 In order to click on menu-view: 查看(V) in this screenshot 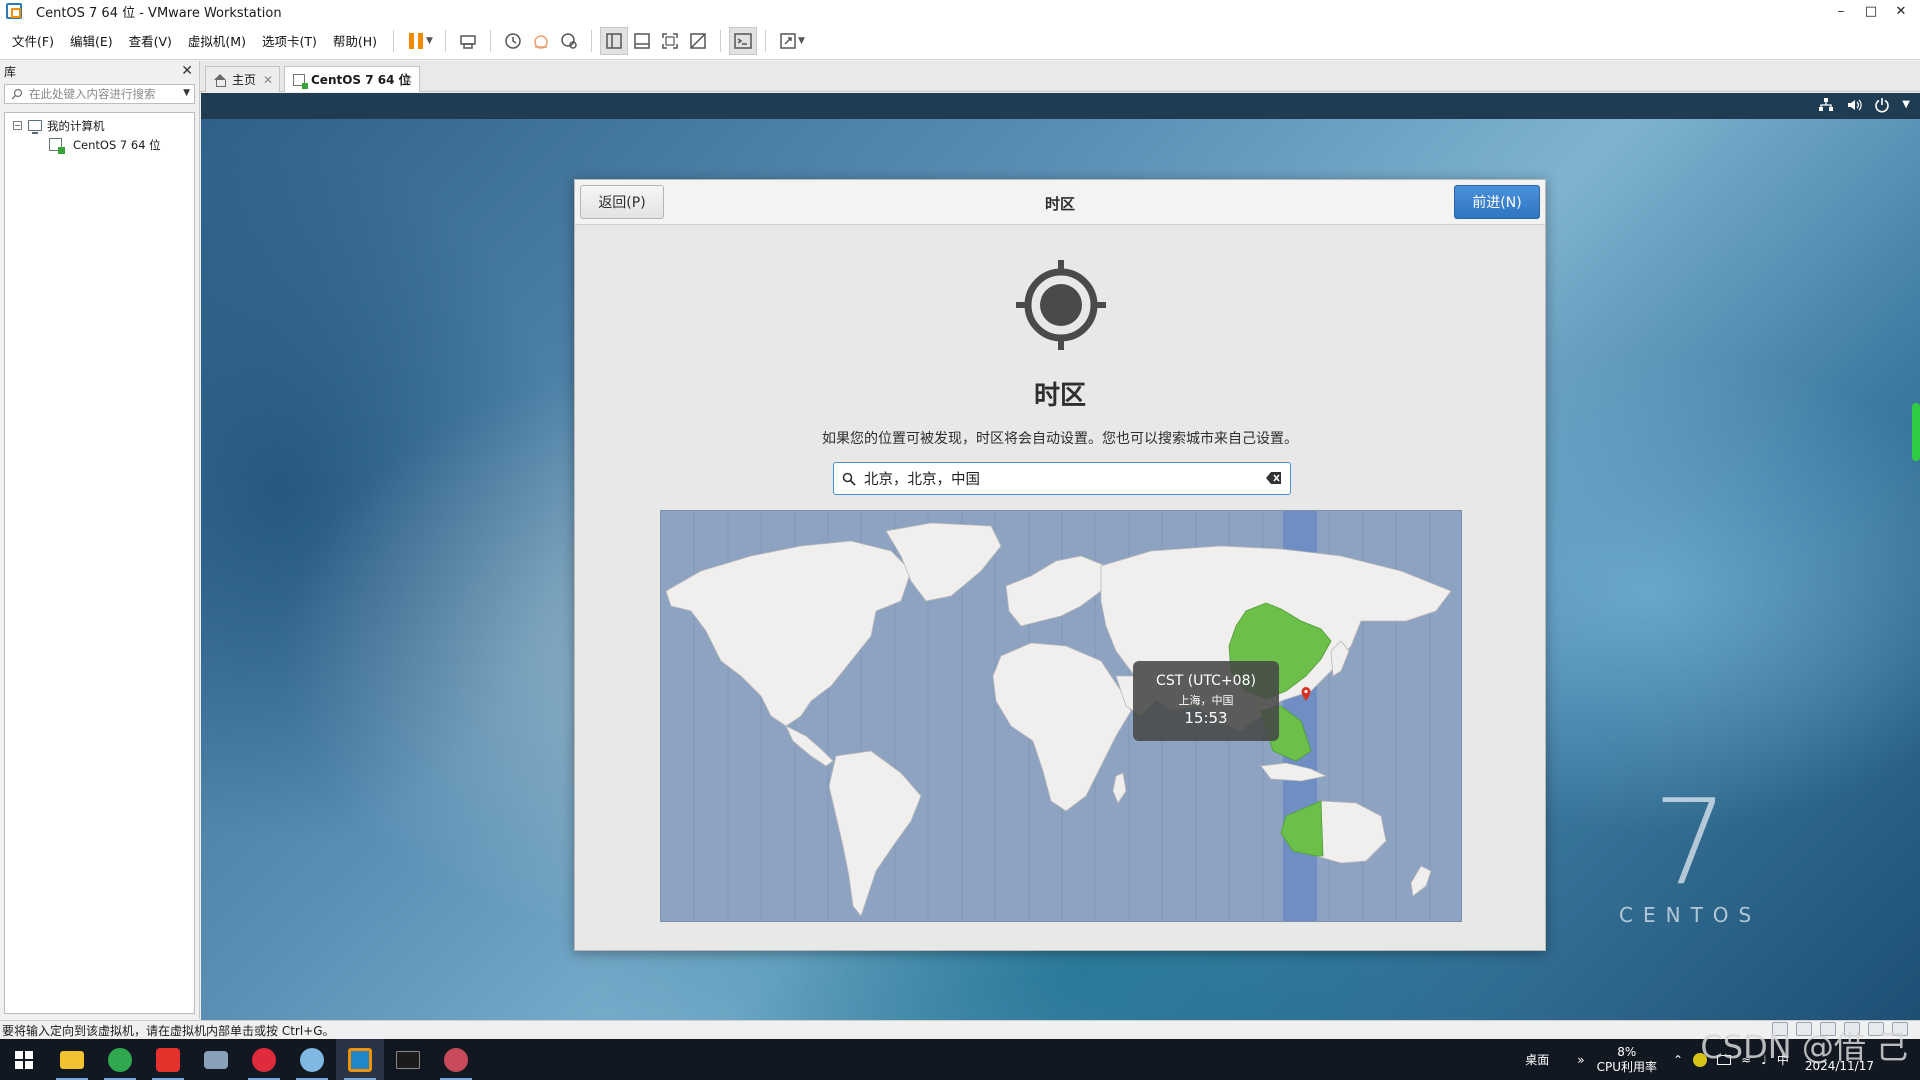, I will do `click(150, 40)`.